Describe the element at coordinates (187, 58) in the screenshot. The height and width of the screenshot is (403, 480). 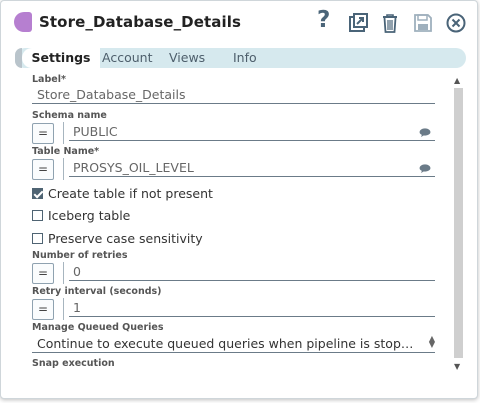
I see `tab-views: Views` at that location.